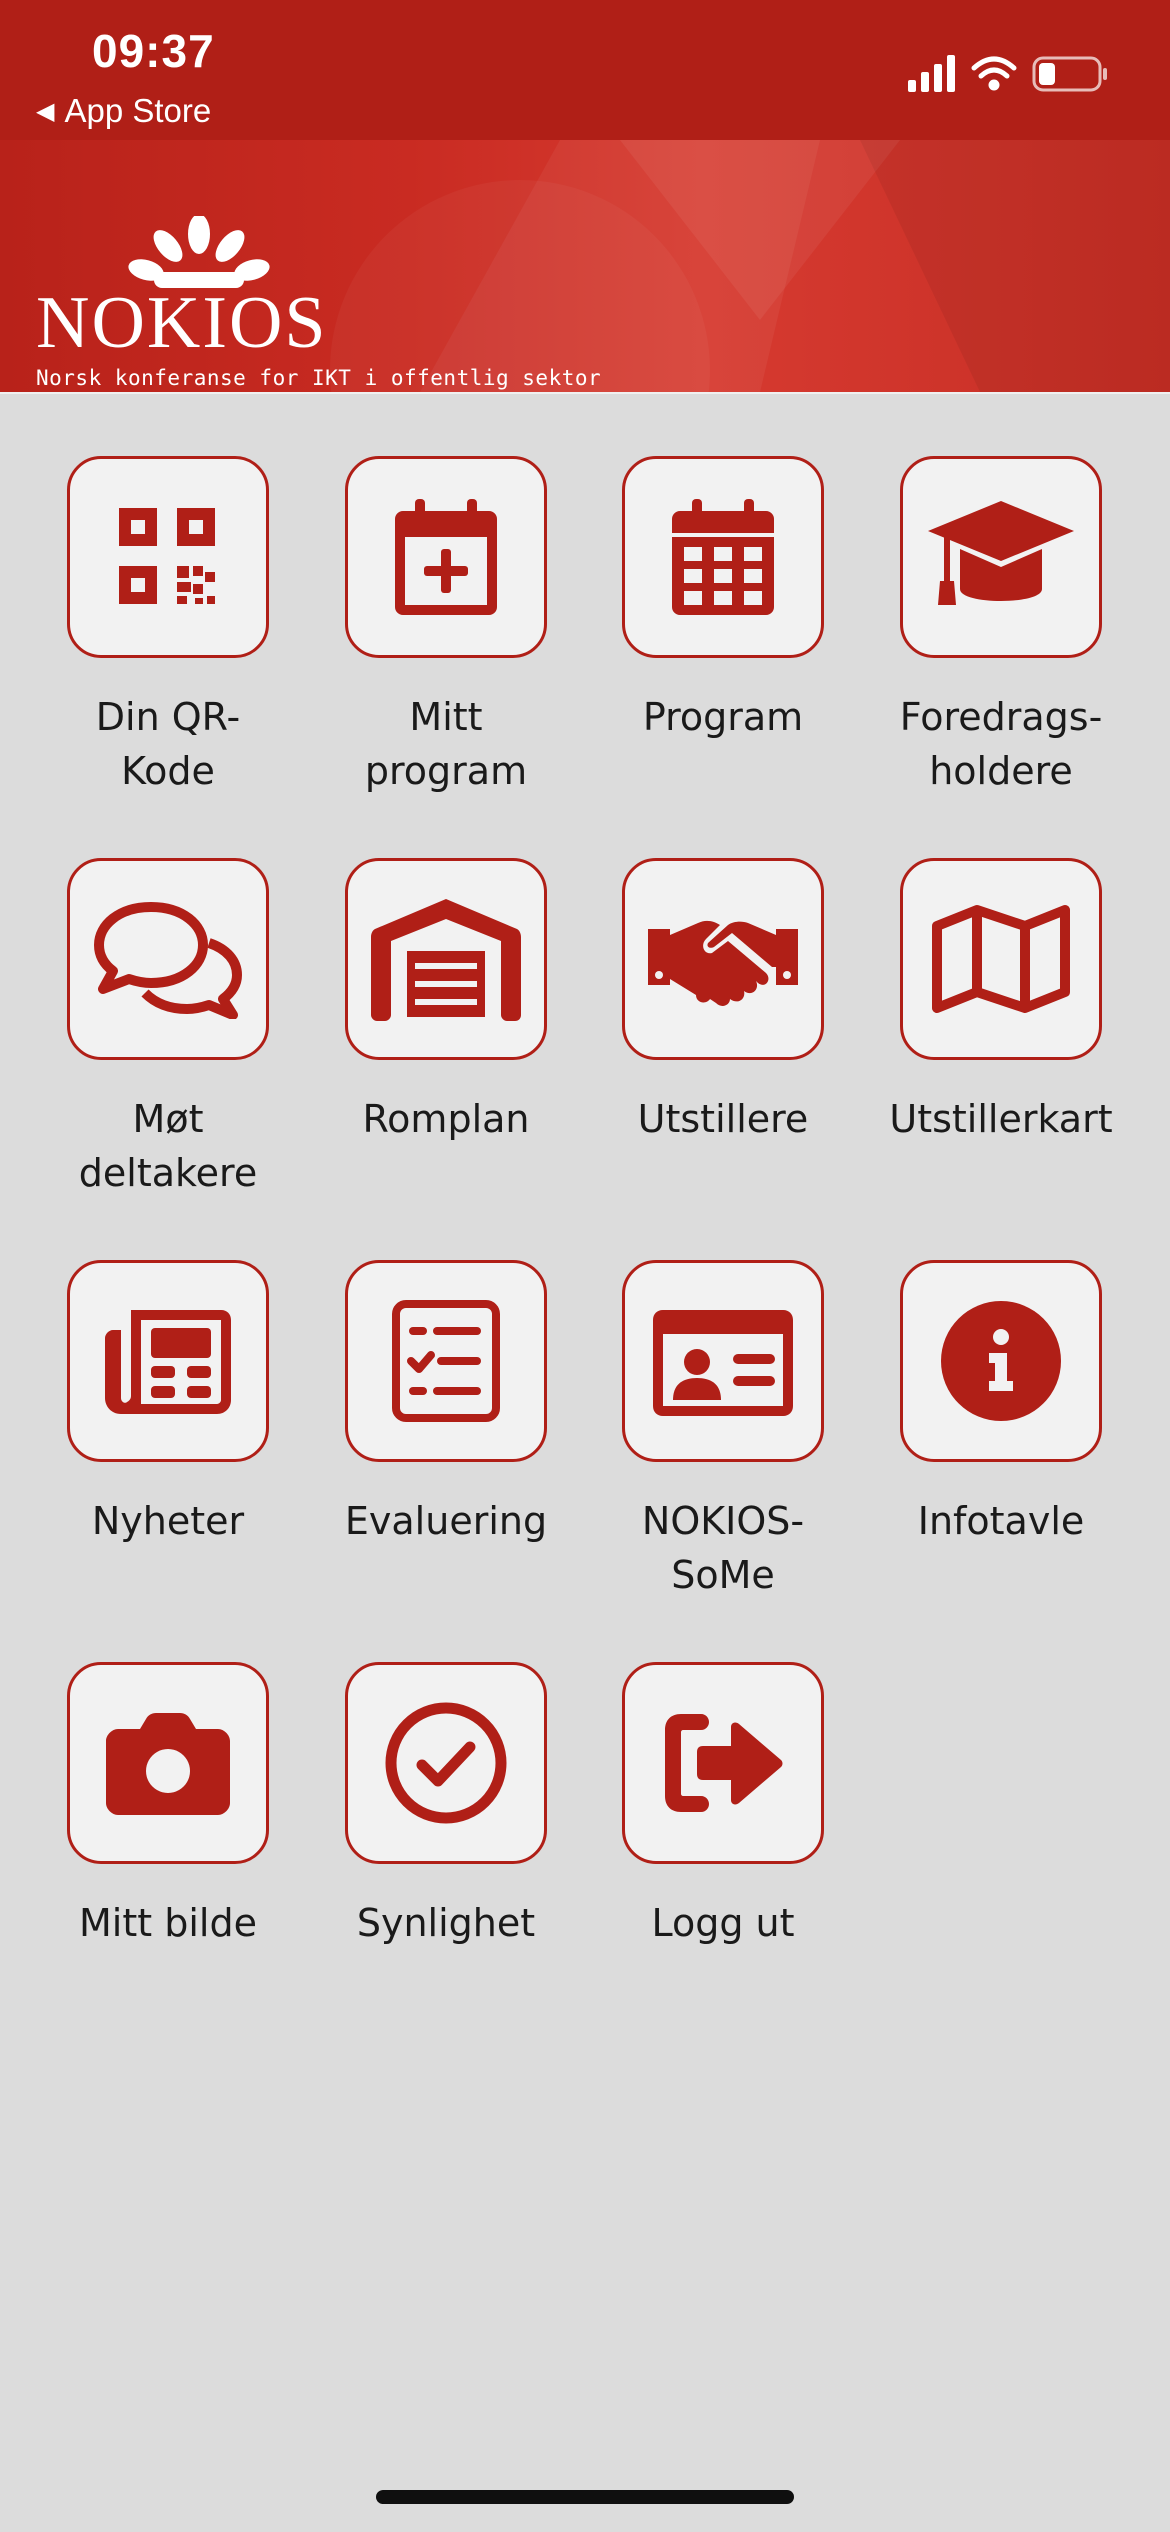 Image resolution: width=1170 pixels, height=2532 pixels. What do you see at coordinates (585, 70) in the screenshot?
I see `status-bar: 09:37 ◀ App Store` at bounding box center [585, 70].